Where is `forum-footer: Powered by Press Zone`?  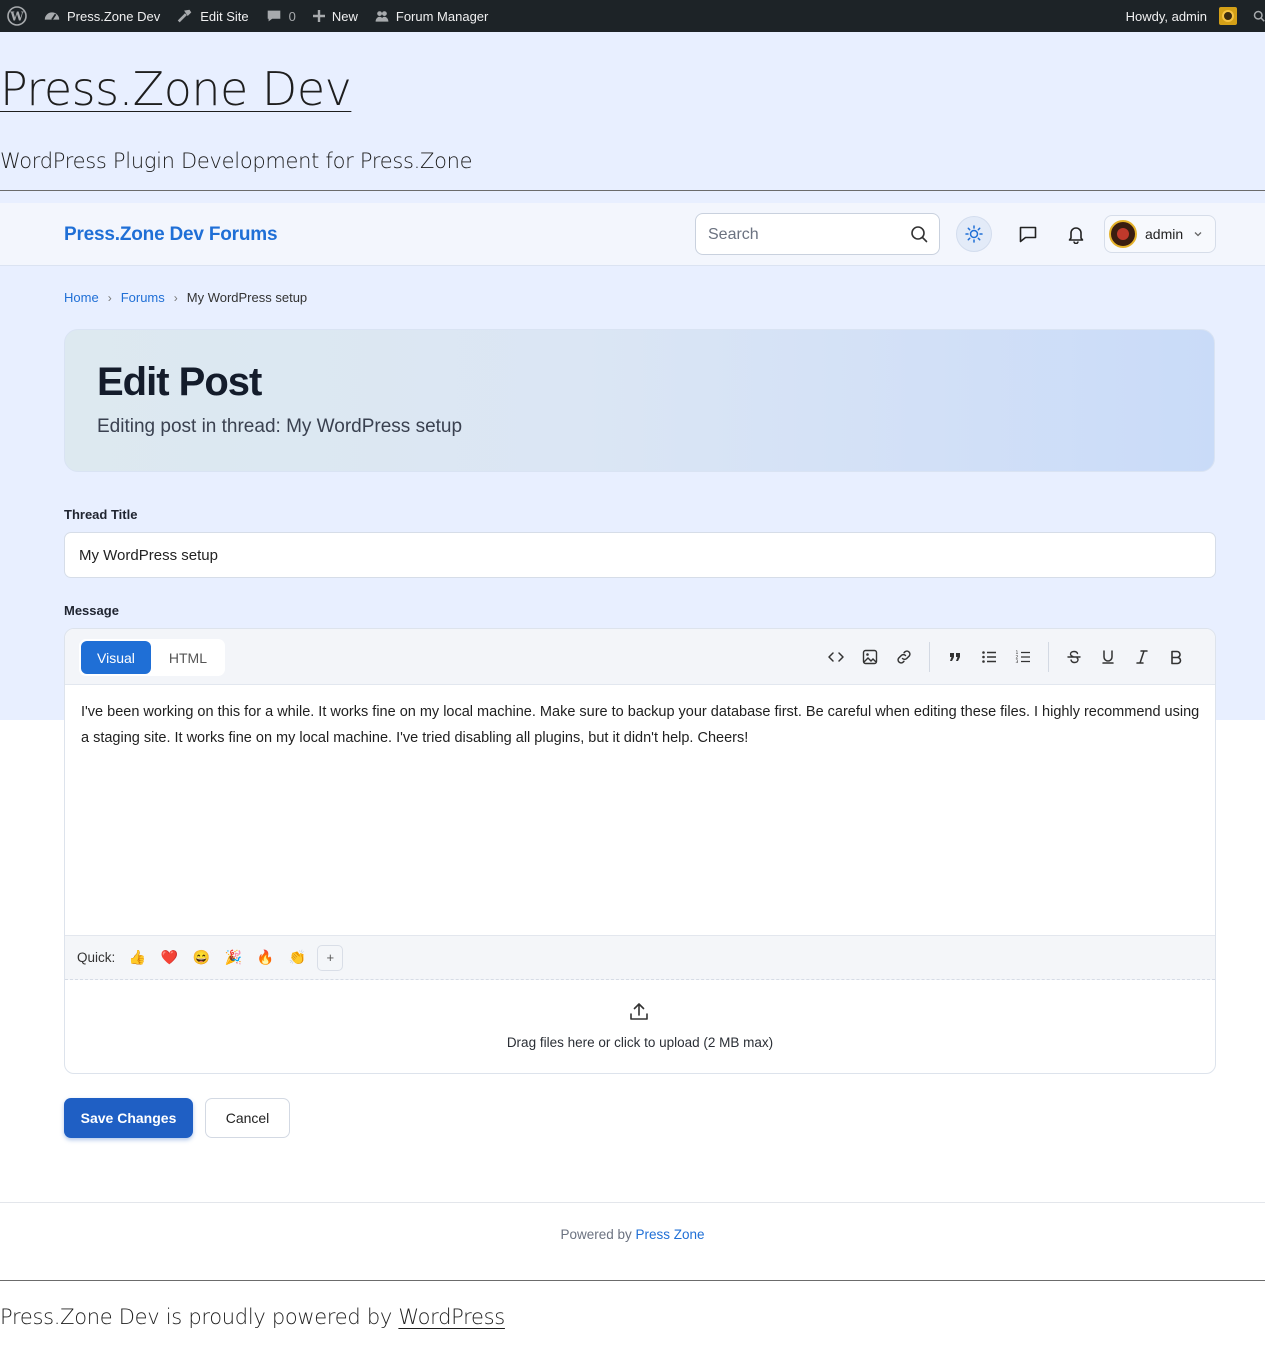
forum-footer: Powered by Press Zone is located at coordinates (632, 1234).